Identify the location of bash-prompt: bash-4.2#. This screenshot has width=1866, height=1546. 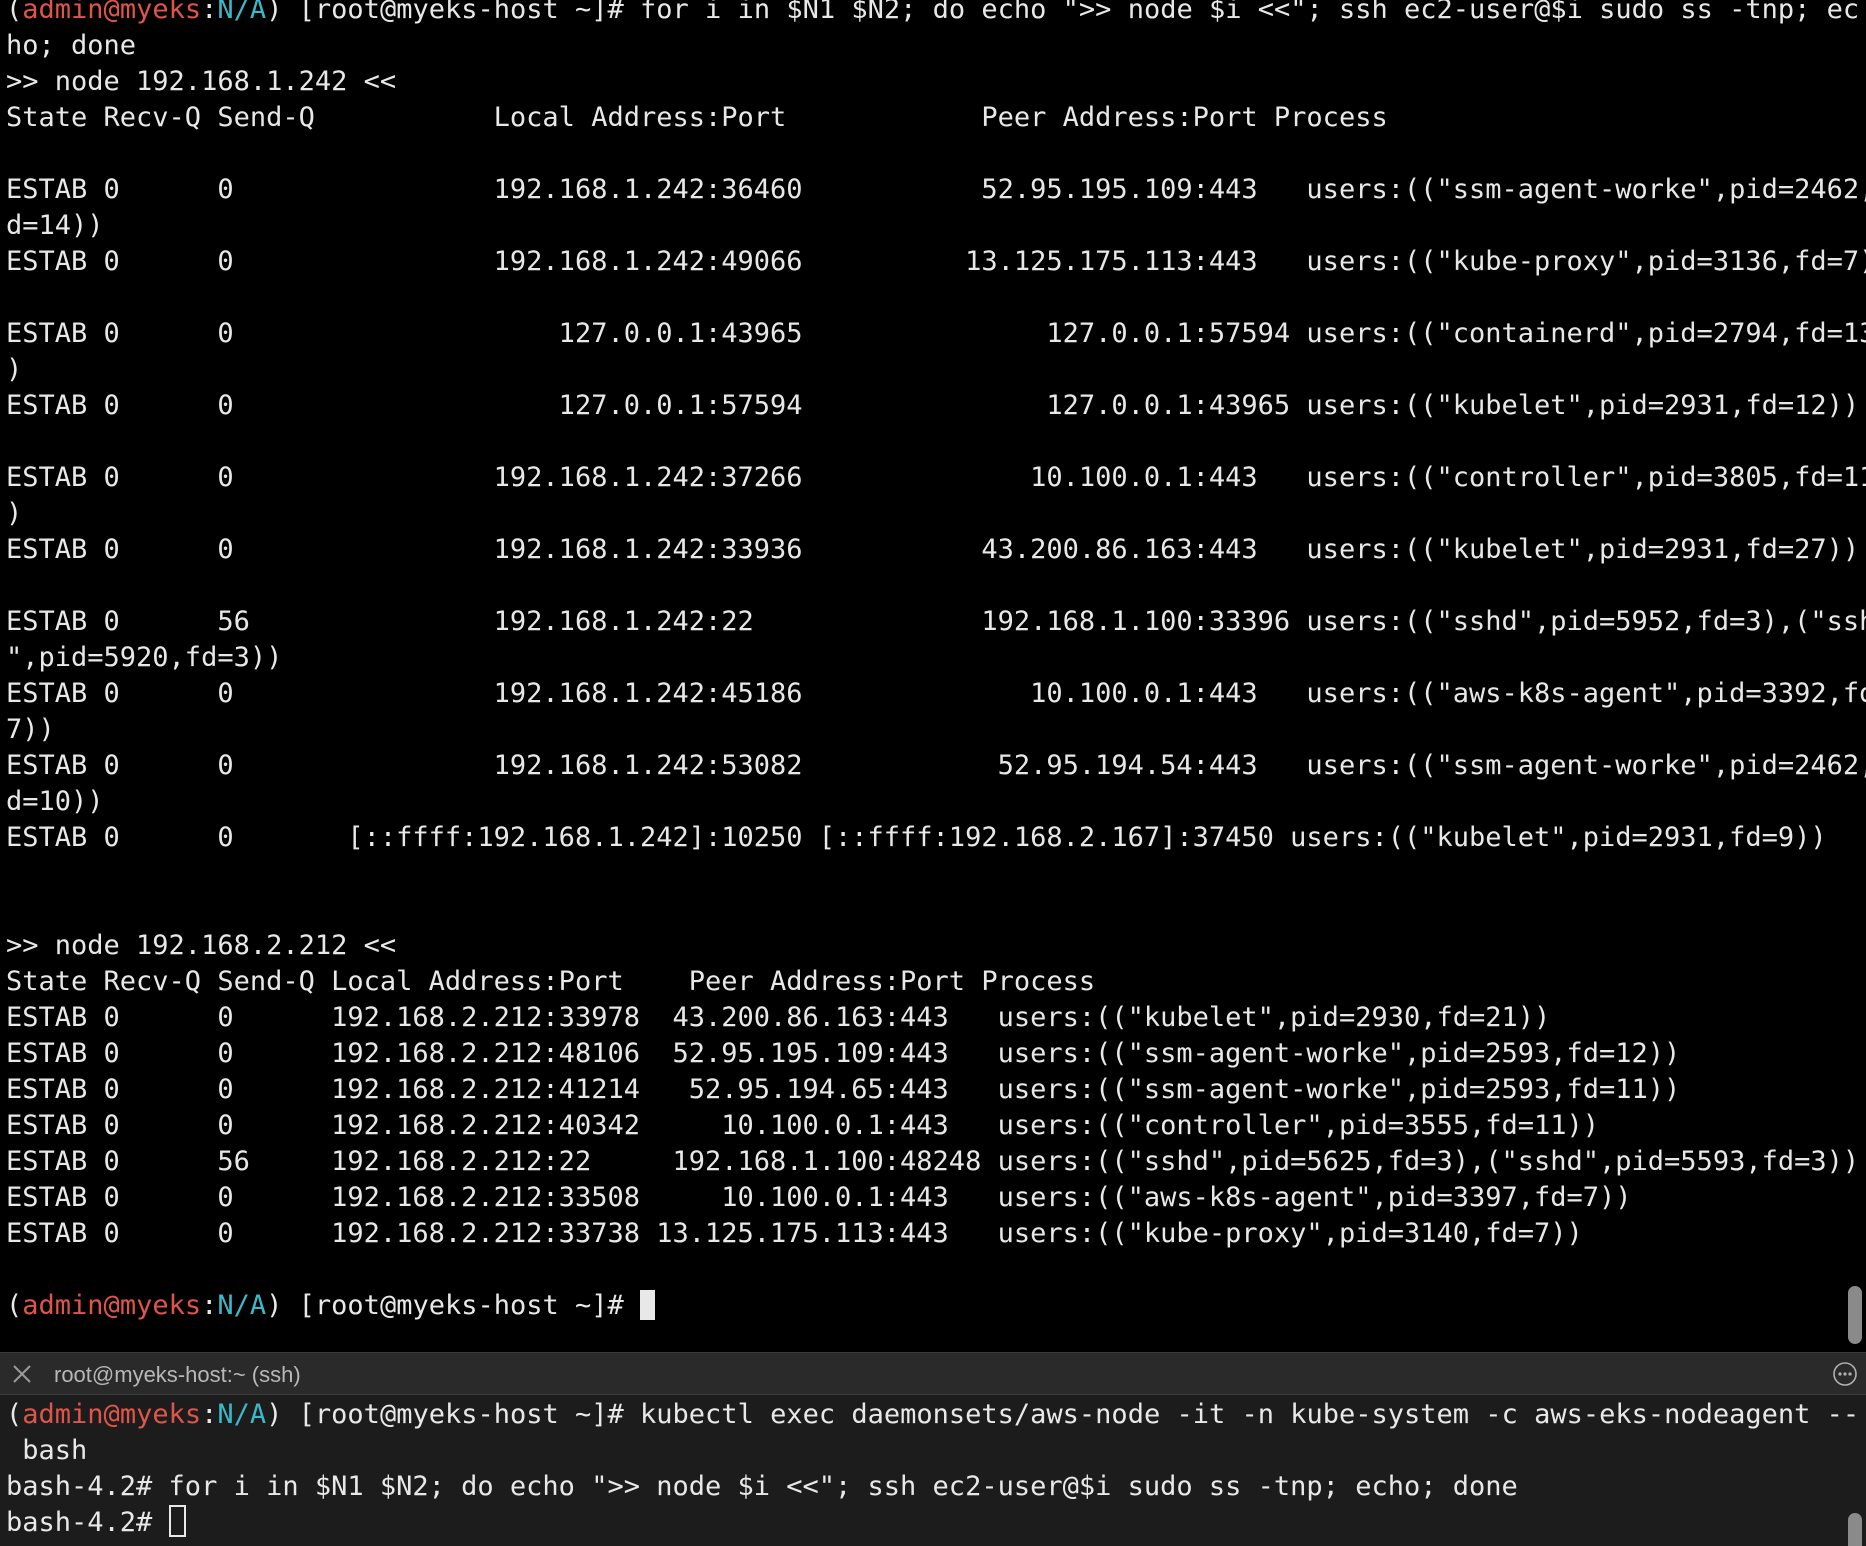
(87, 1522).